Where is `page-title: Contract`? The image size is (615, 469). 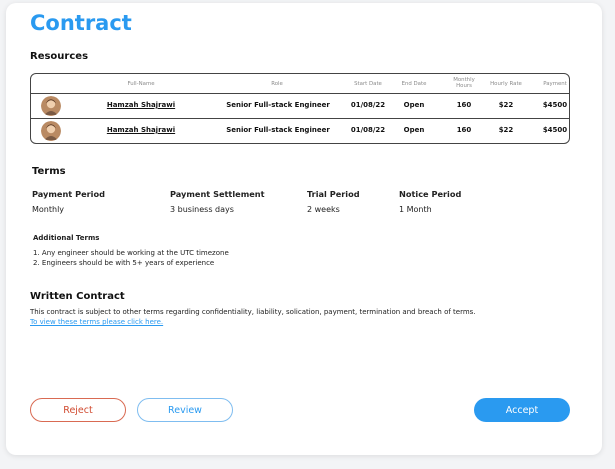 page-title: Contract is located at coordinates (81, 23).